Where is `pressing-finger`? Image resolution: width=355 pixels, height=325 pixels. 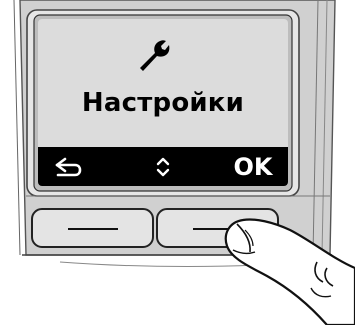
pressing-finger is located at coordinates (289, 271).